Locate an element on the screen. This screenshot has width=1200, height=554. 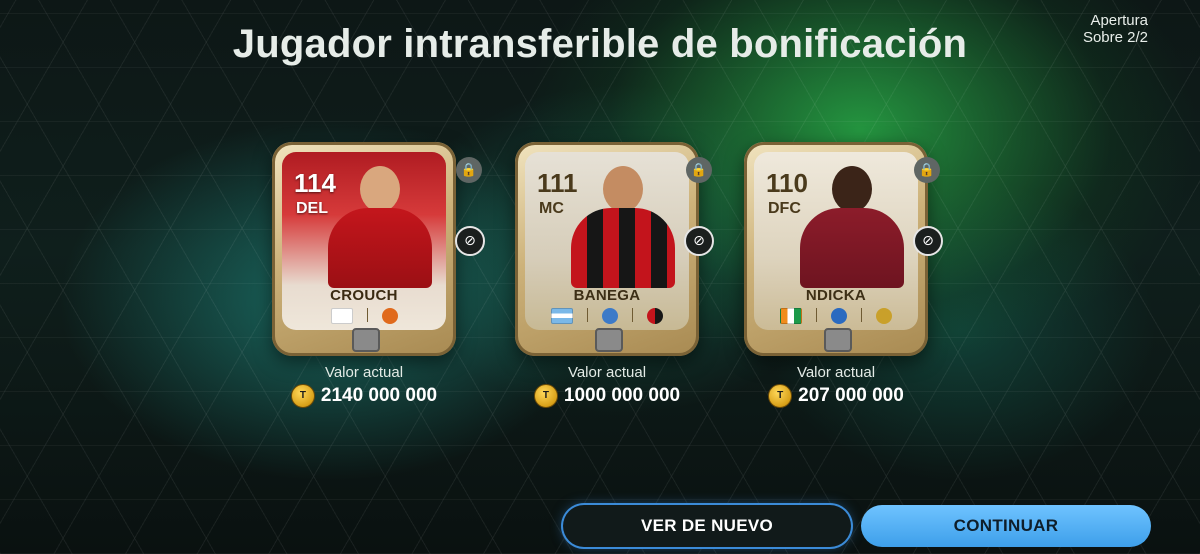
card-player-name: BANEGA is located at coordinates (607, 295).